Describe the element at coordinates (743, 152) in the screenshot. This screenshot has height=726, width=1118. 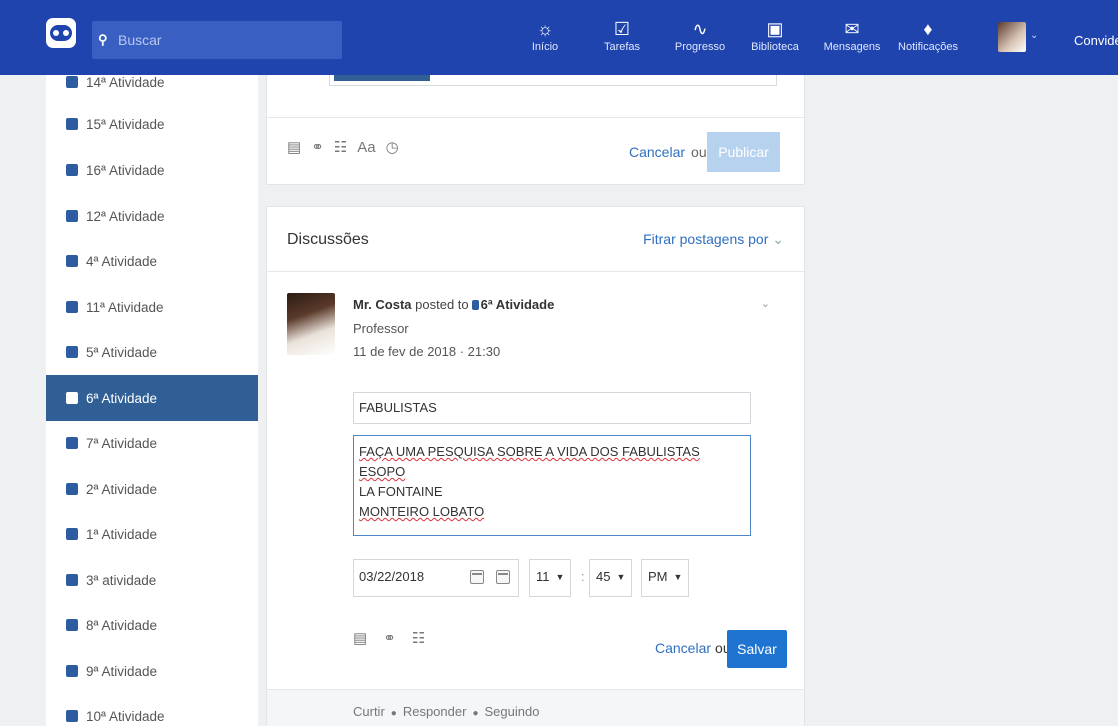
I see `publish-button: Publicar` at that location.